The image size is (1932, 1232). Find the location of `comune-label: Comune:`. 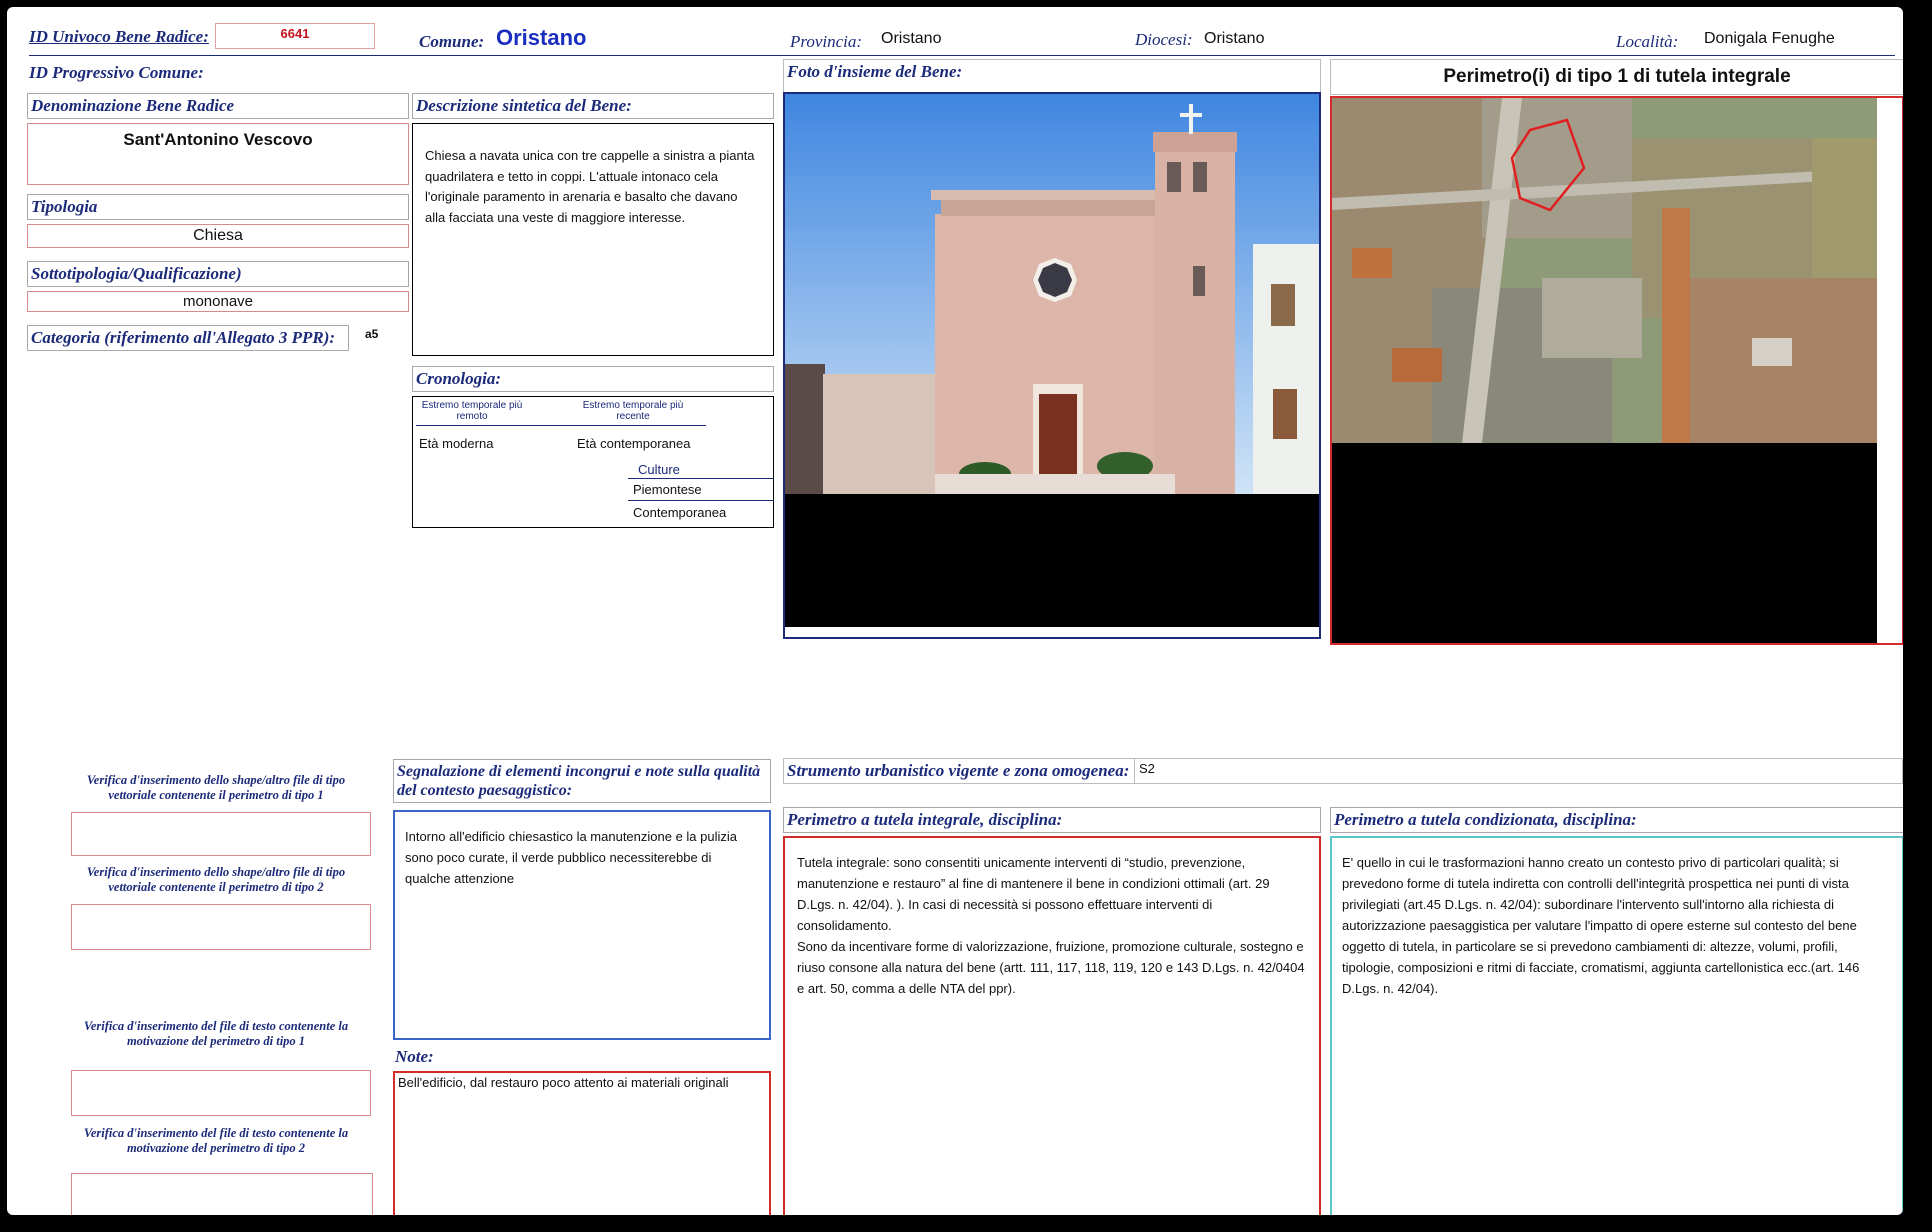

comune-label: Comune: is located at coordinates (452, 41).